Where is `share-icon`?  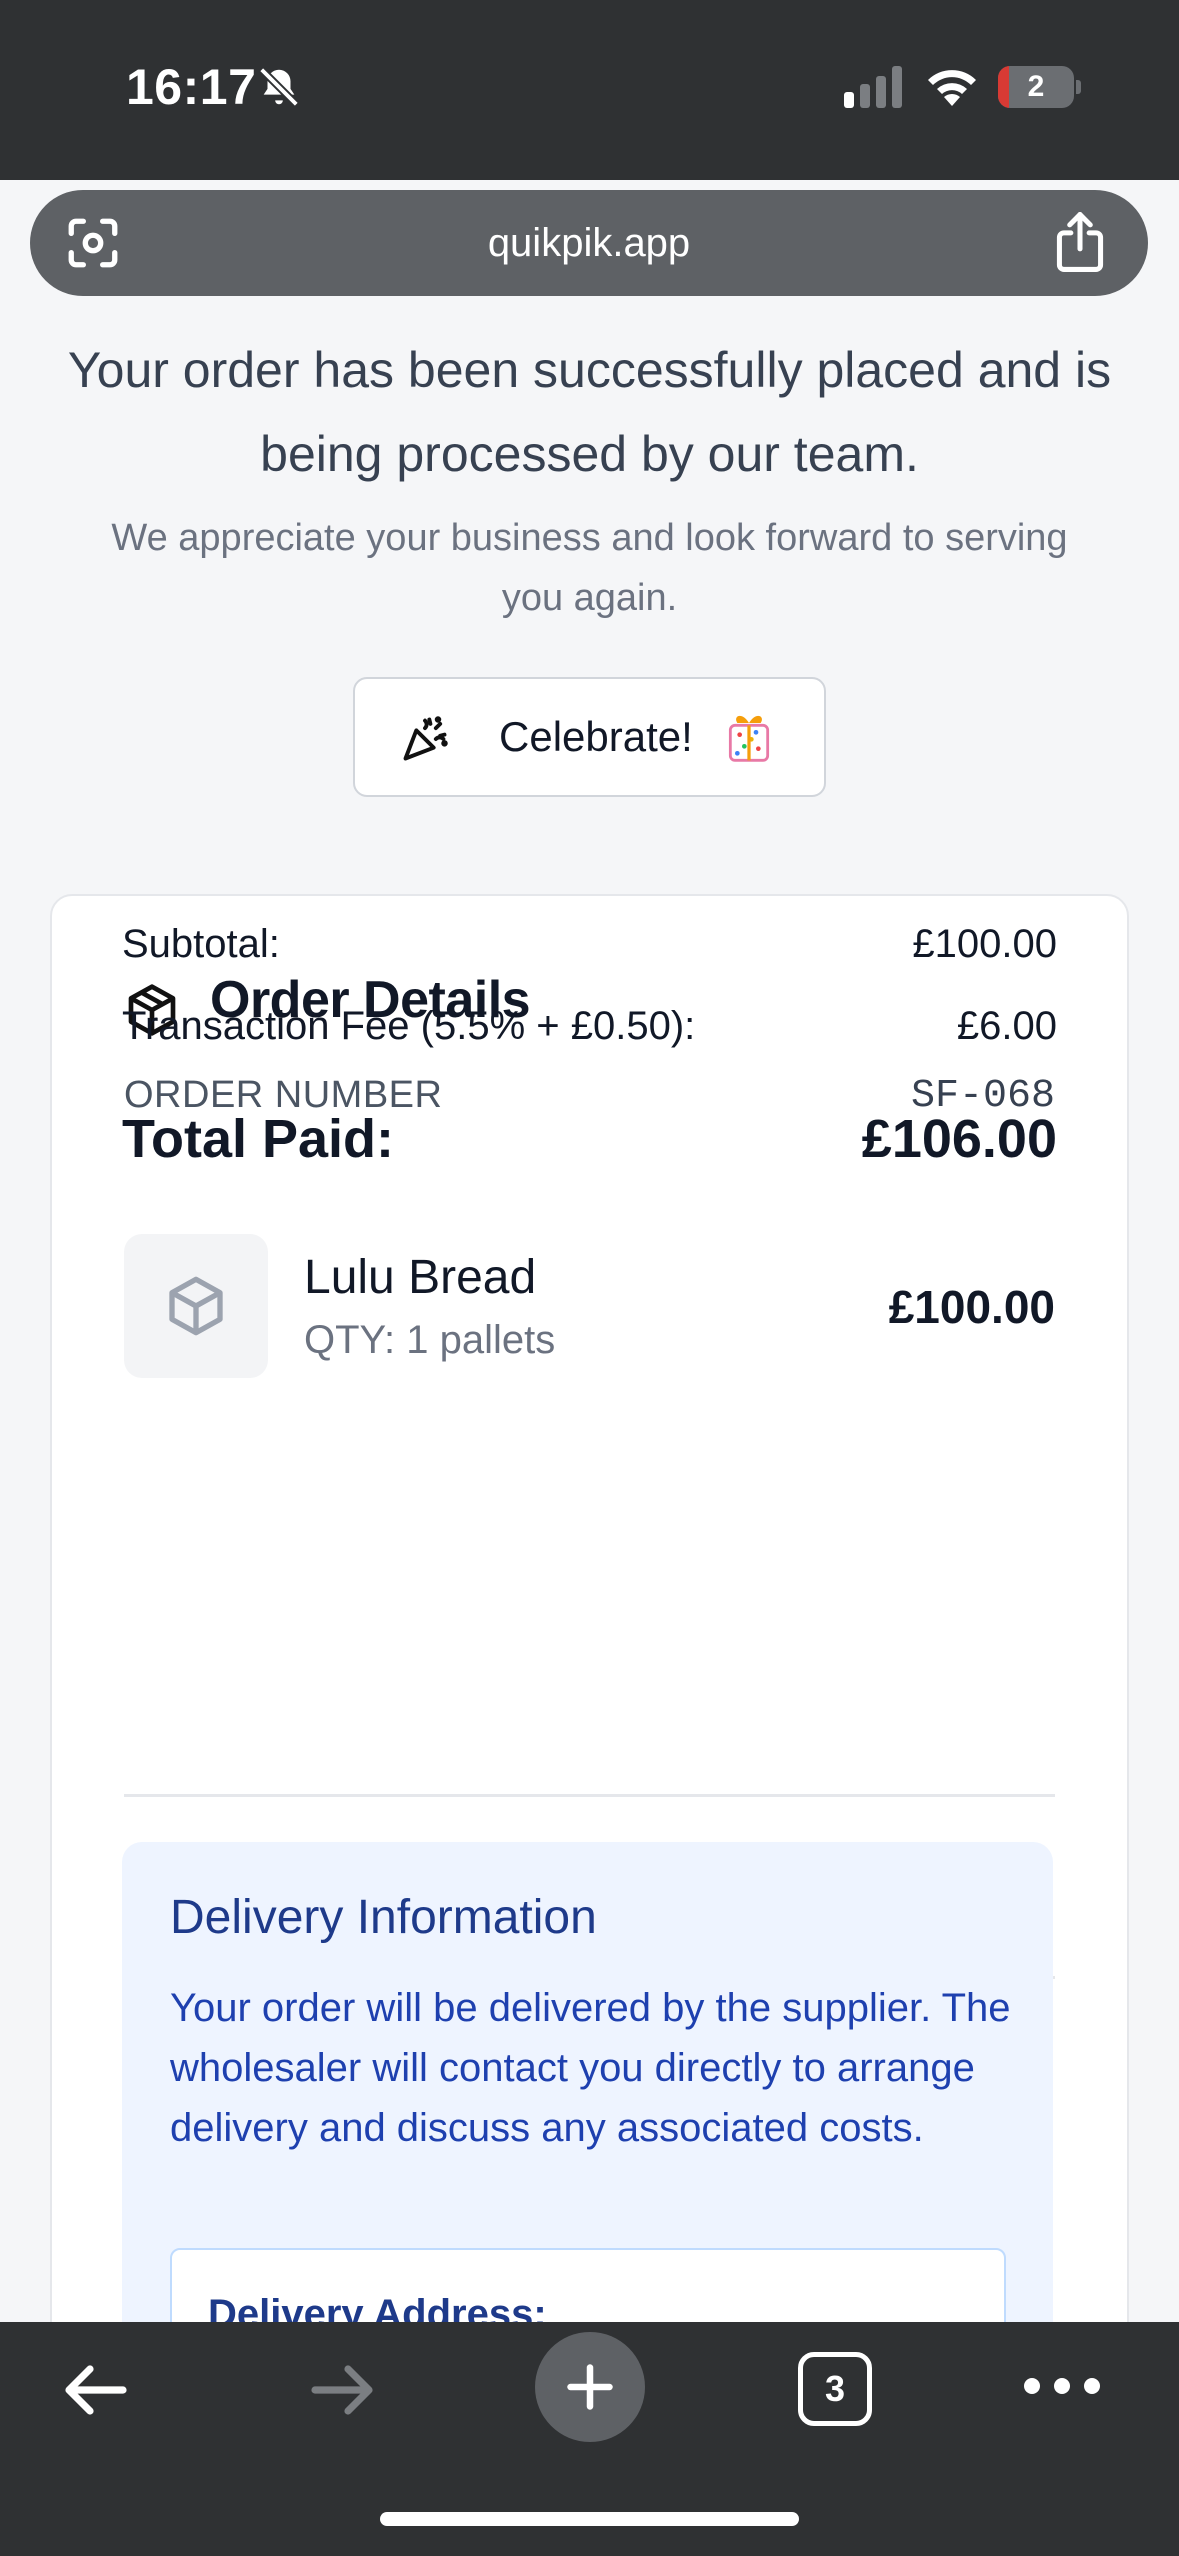
share-icon is located at coordinates (1080, 242).